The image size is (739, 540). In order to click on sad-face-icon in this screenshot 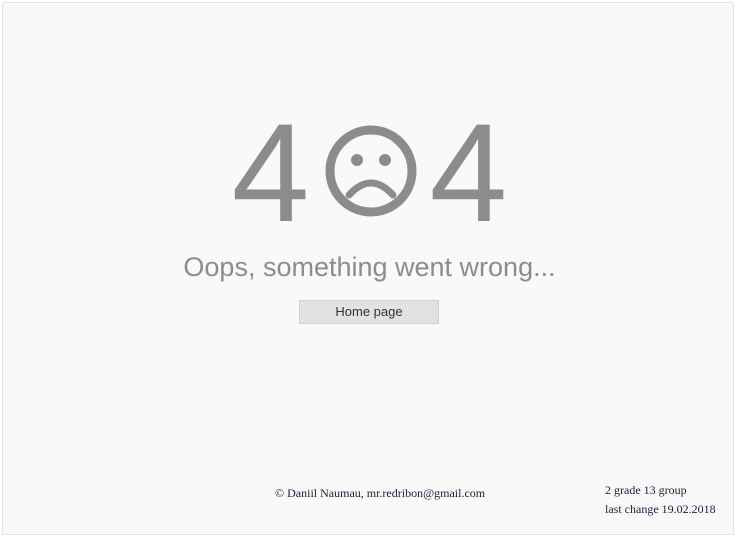, I will do `click(371, 171)`.